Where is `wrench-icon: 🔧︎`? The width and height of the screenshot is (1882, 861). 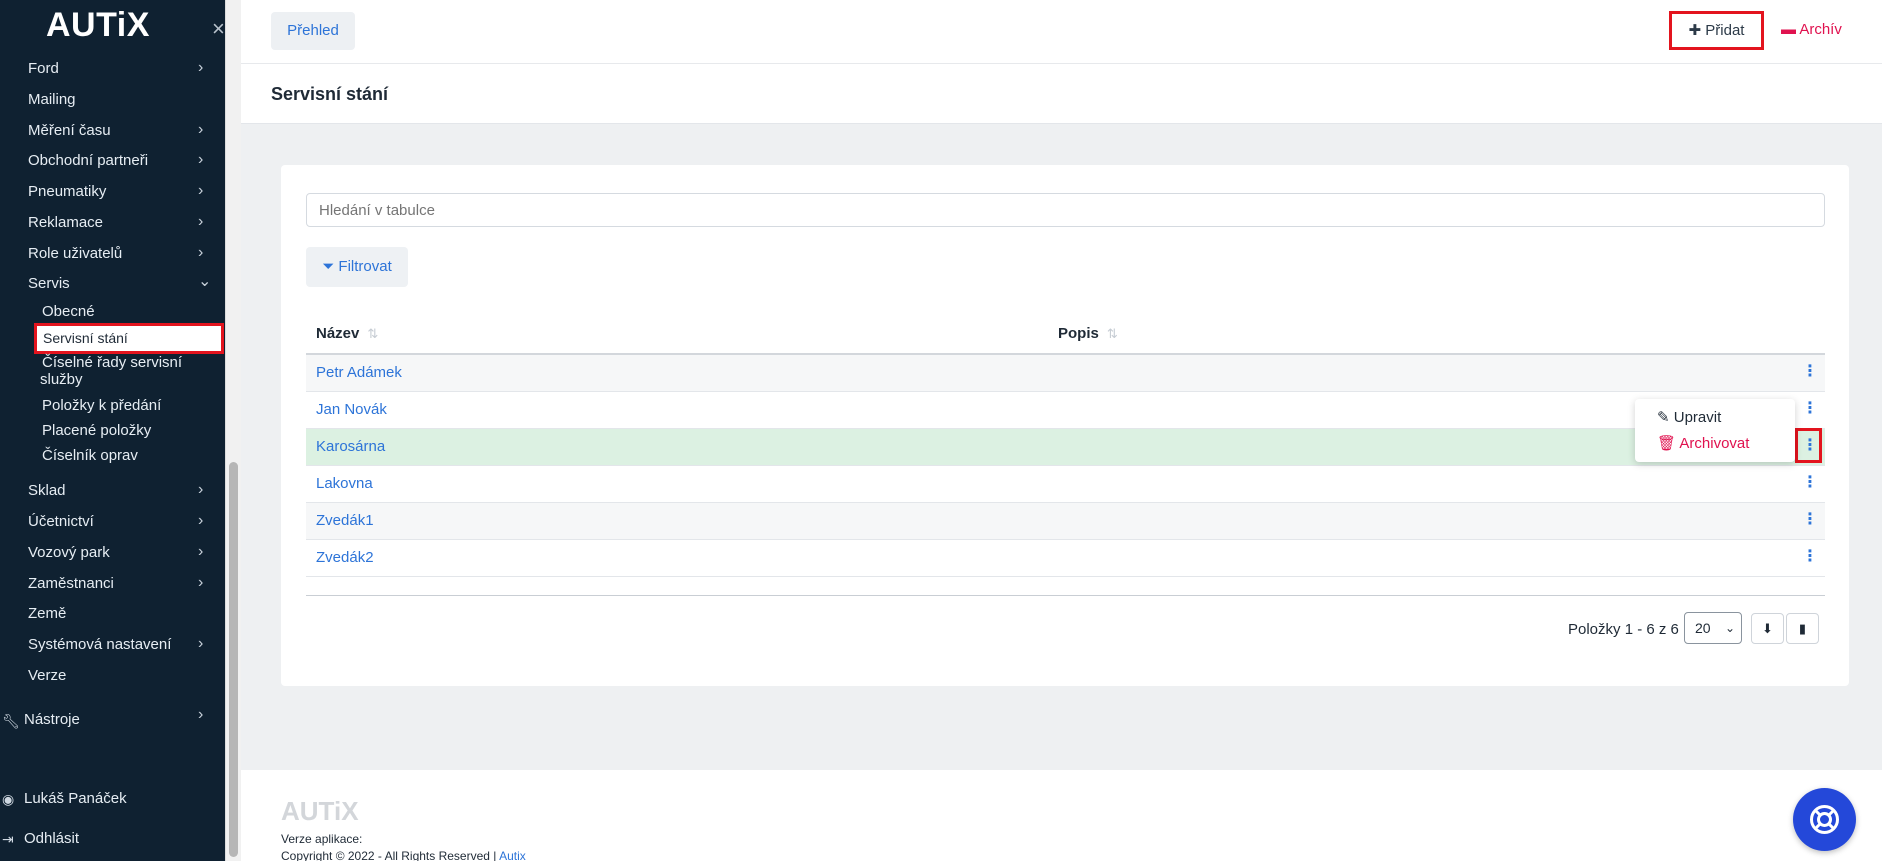
wrench-icon: 🔧︎ is located at coordinates (11, 721).